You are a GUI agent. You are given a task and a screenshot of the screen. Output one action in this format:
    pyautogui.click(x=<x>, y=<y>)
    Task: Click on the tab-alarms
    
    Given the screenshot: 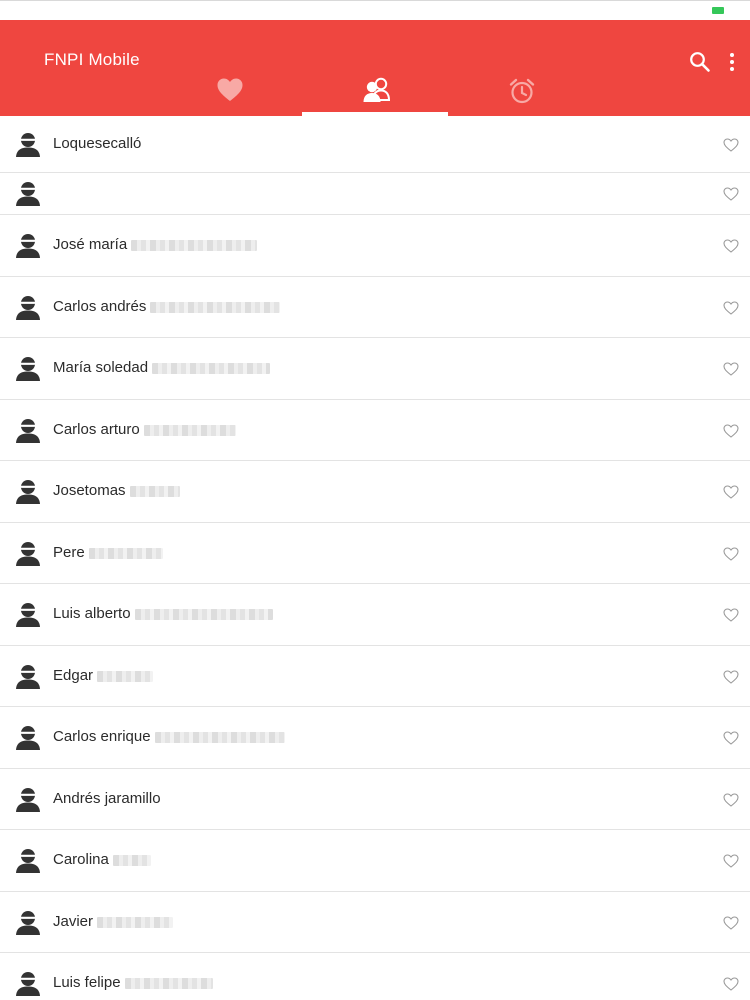 What is the action you would take?
    pyautogui.click(x=521, y=95)
    